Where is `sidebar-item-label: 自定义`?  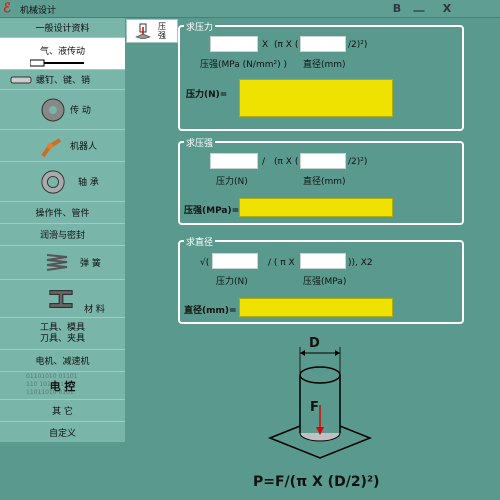
sidebar-item-label: 自定义 is located at coordinates (62, 434).